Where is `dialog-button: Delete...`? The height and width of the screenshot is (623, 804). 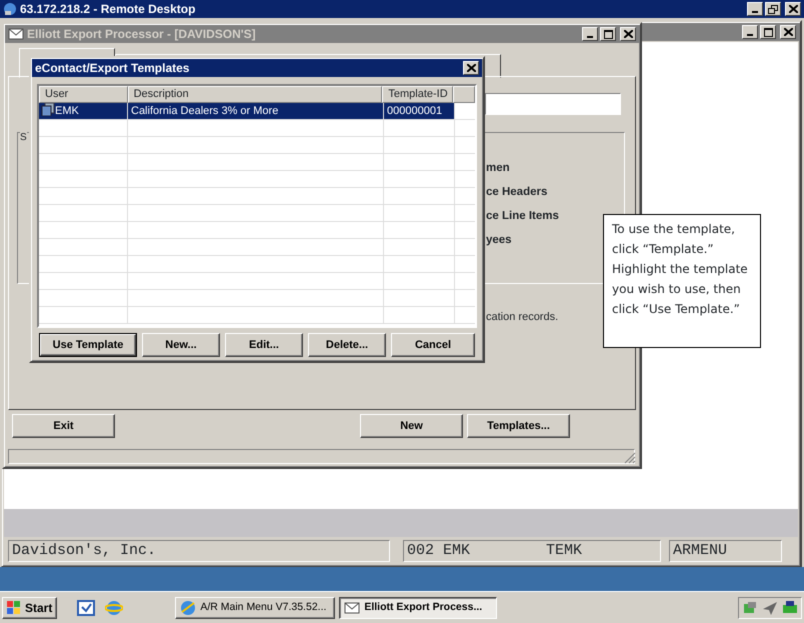
dialog-button: Delete... is located at coordinates (347, 345).